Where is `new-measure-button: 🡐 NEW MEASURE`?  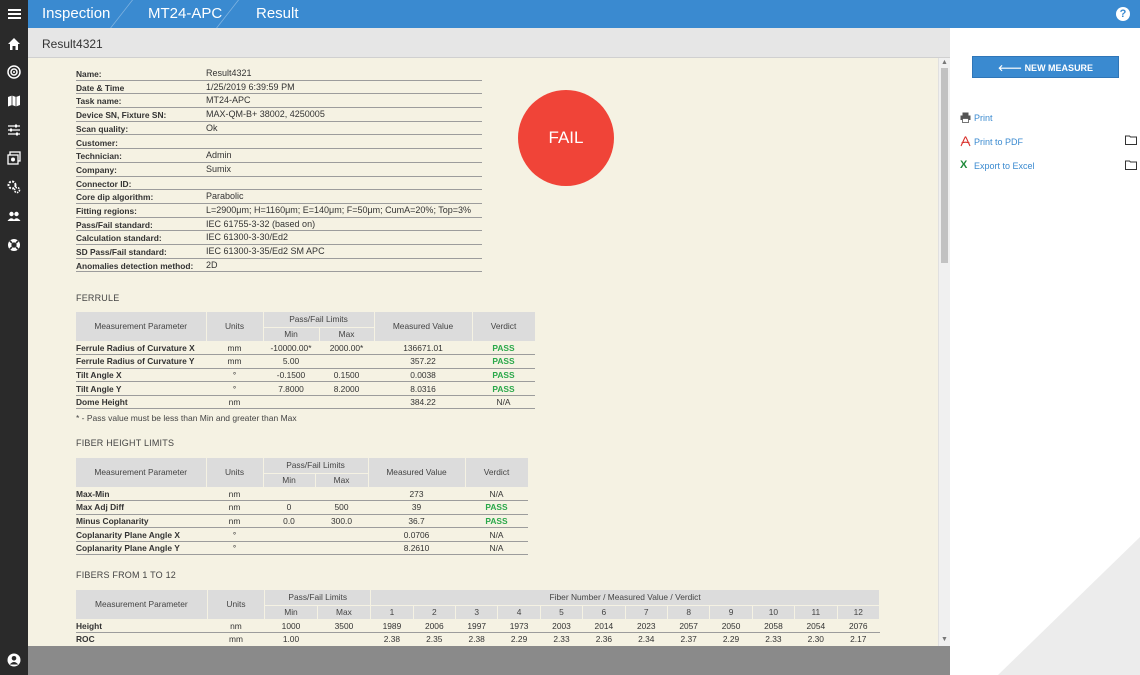 new-measure-button: 🡐 NEW MEASURE is located at coordinates (1045, 67).